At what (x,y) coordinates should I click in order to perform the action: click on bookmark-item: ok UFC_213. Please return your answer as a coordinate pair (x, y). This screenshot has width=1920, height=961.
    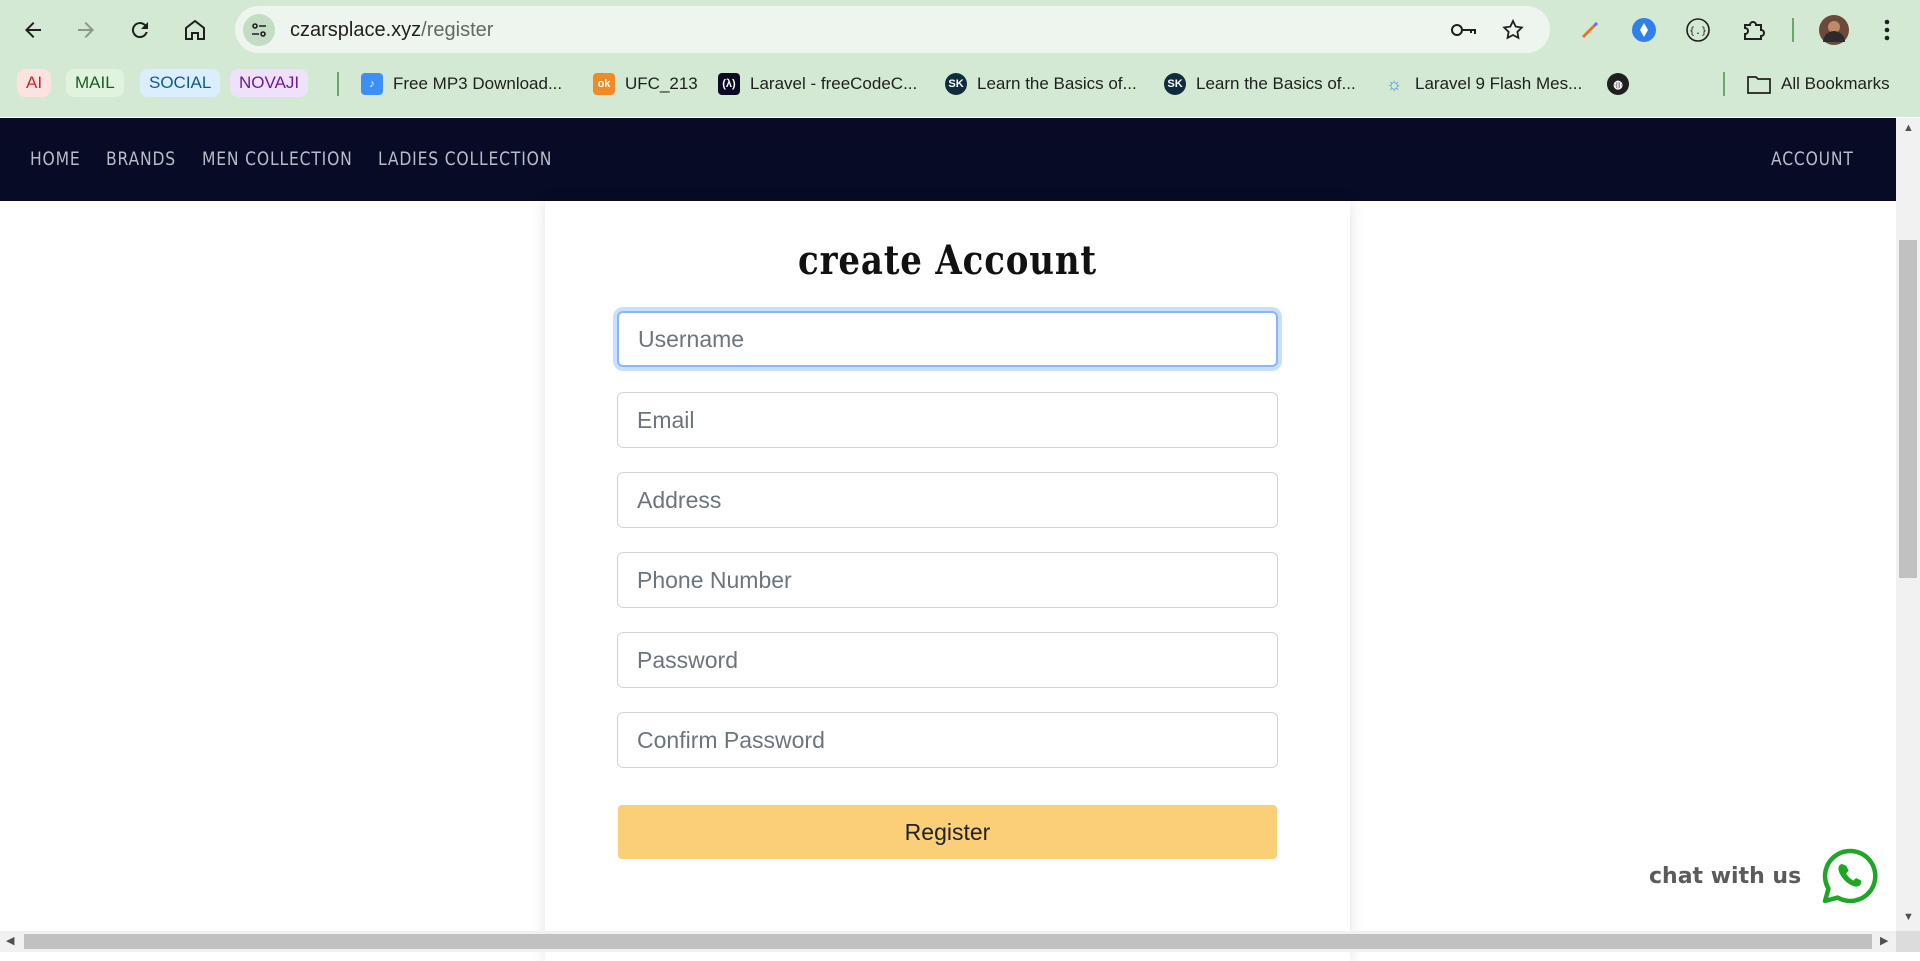
    Looking at the image, I should click on (645, 84).